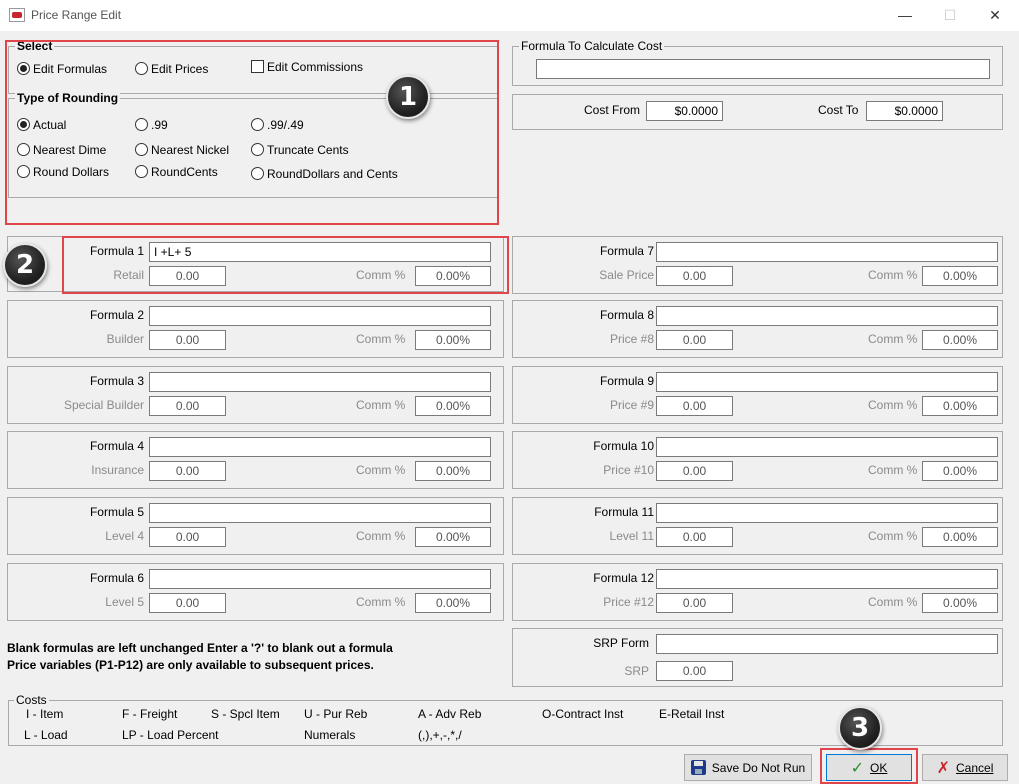 This screenshot has width=1019, height=784. Describe the element at coordinates (187, 406) in the screenshot. I see `formula-3-price-input: 0.00` at that location.